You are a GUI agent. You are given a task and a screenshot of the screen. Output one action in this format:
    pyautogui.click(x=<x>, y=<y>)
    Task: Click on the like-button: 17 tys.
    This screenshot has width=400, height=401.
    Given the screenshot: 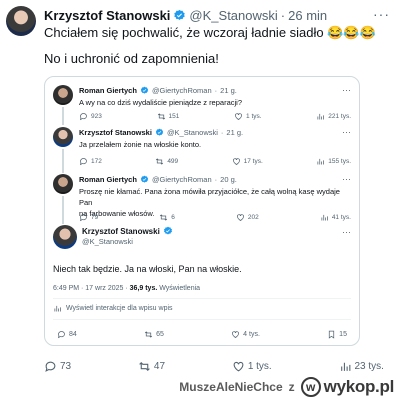 What is the action you would take?
    pyautogui.click(x=247, y=161)
    